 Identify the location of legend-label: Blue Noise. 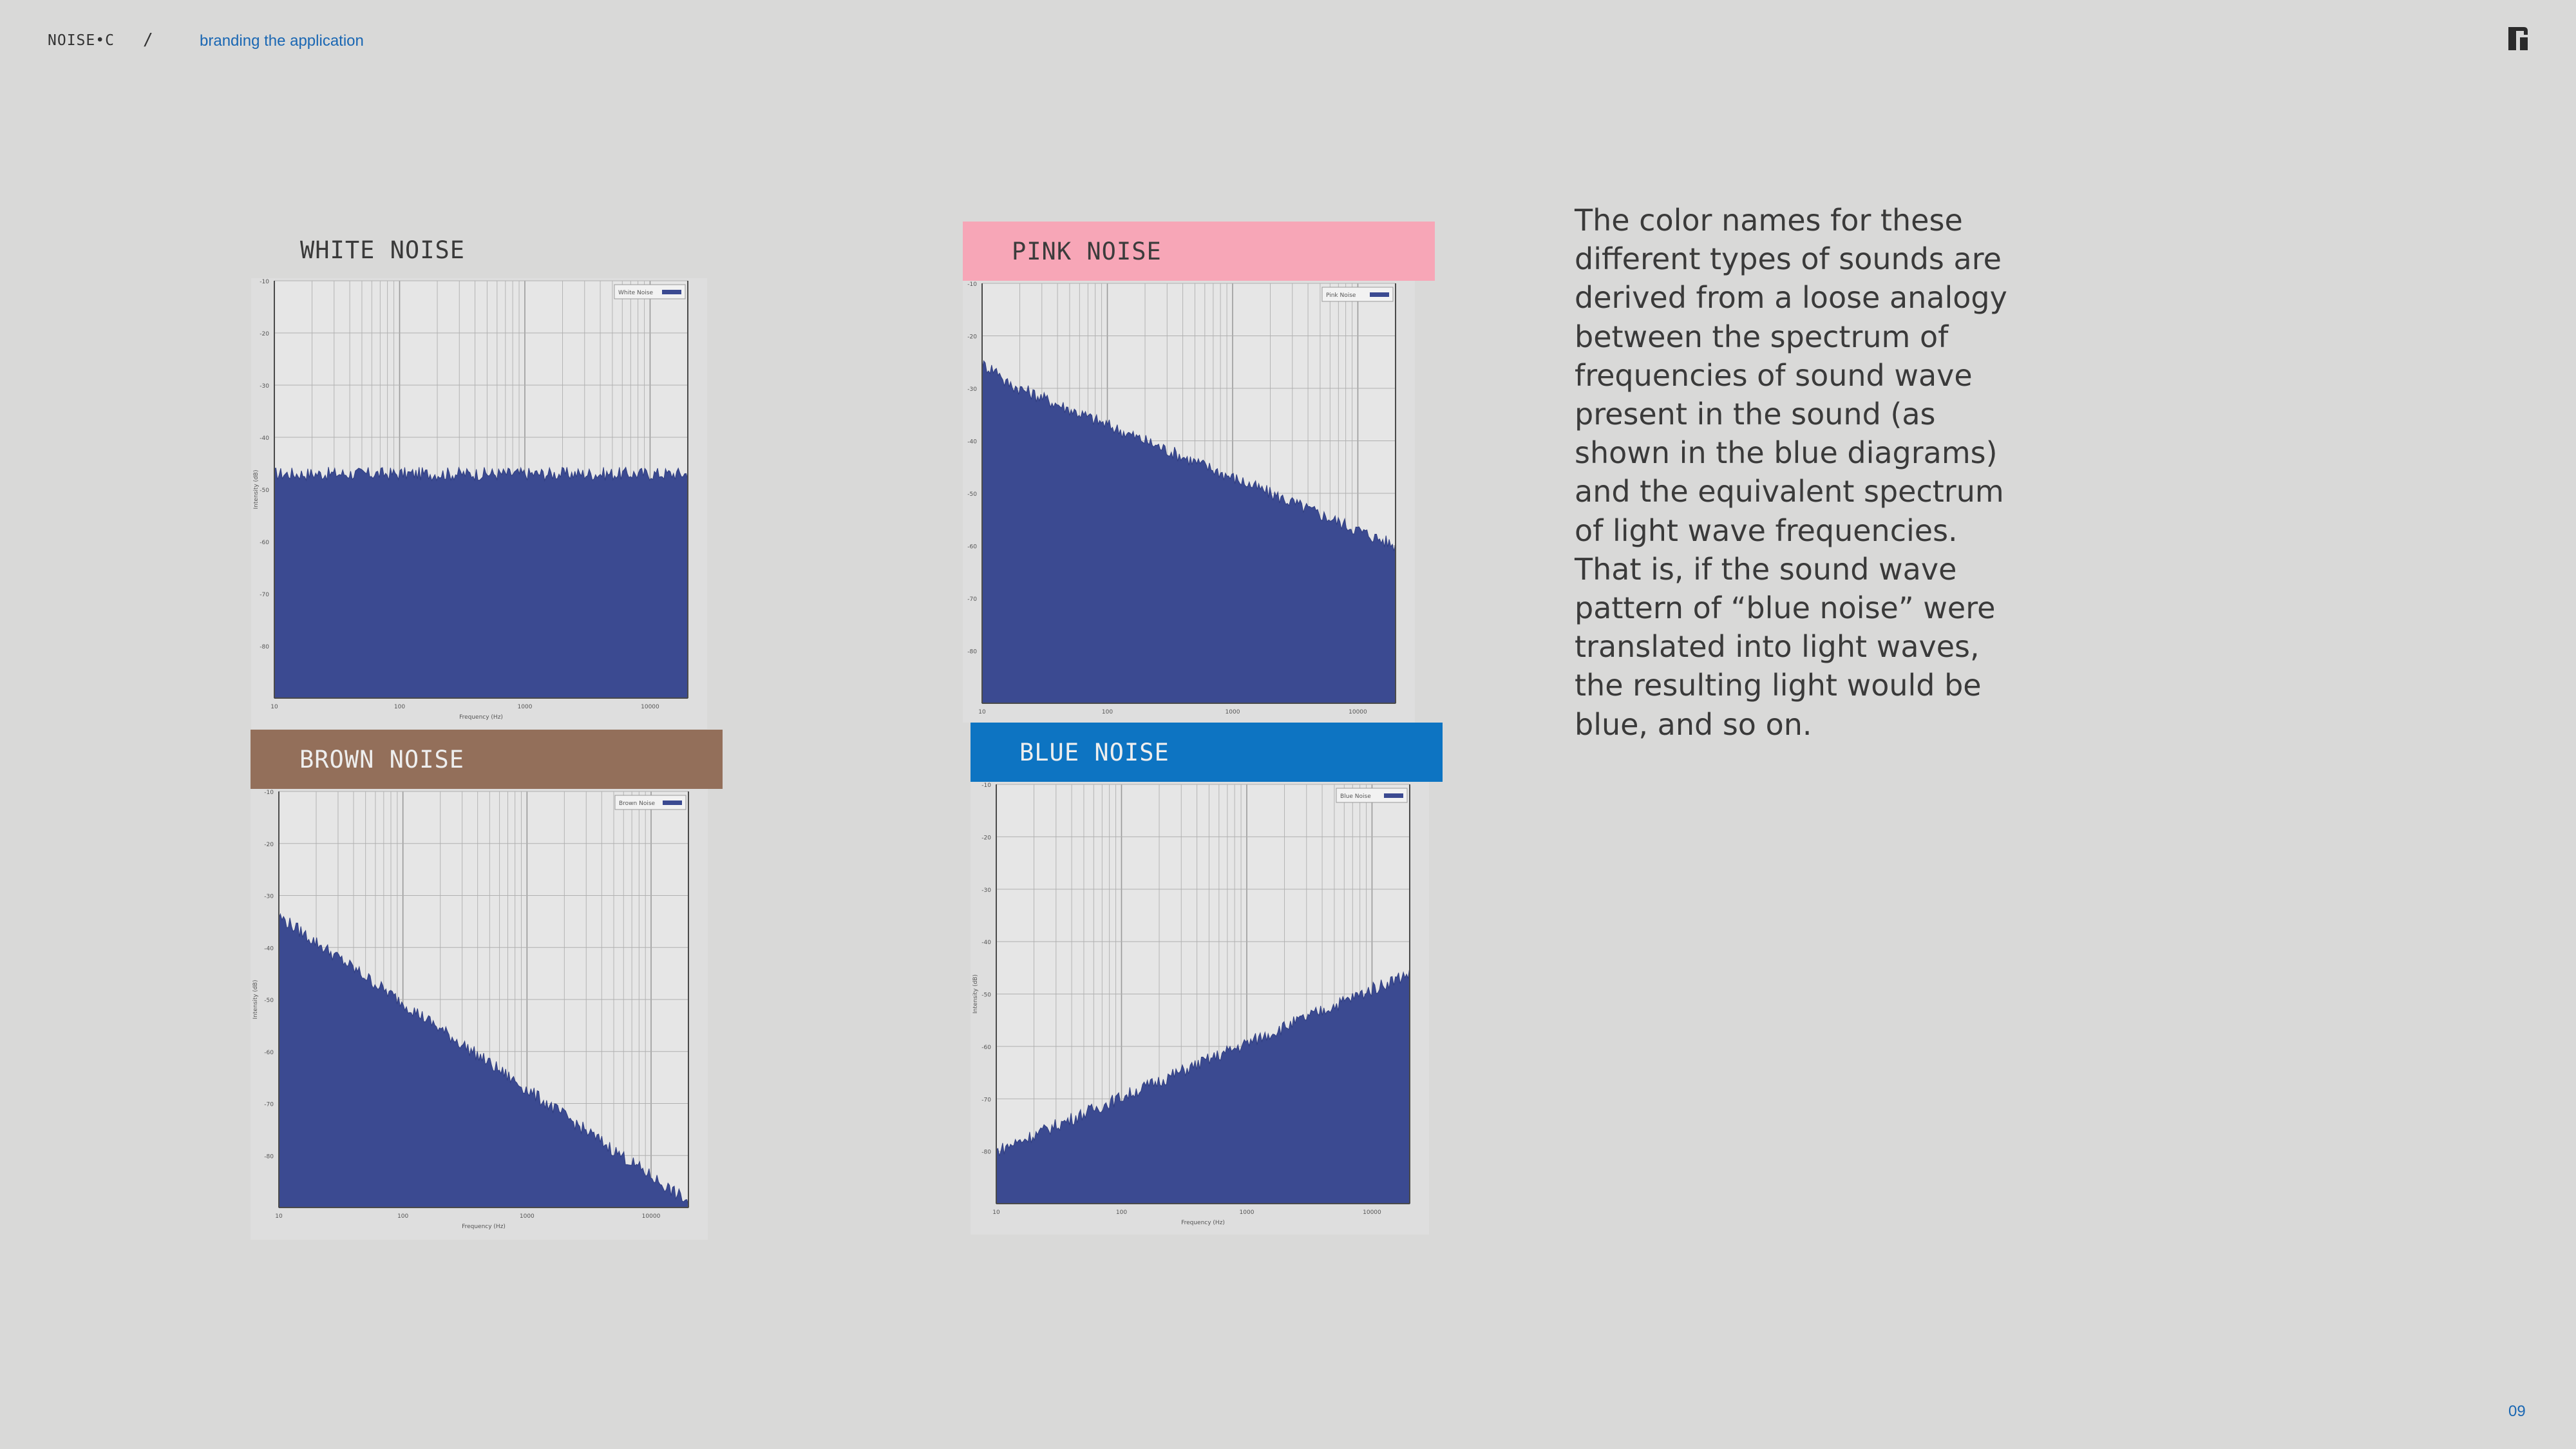
(1355, 796).